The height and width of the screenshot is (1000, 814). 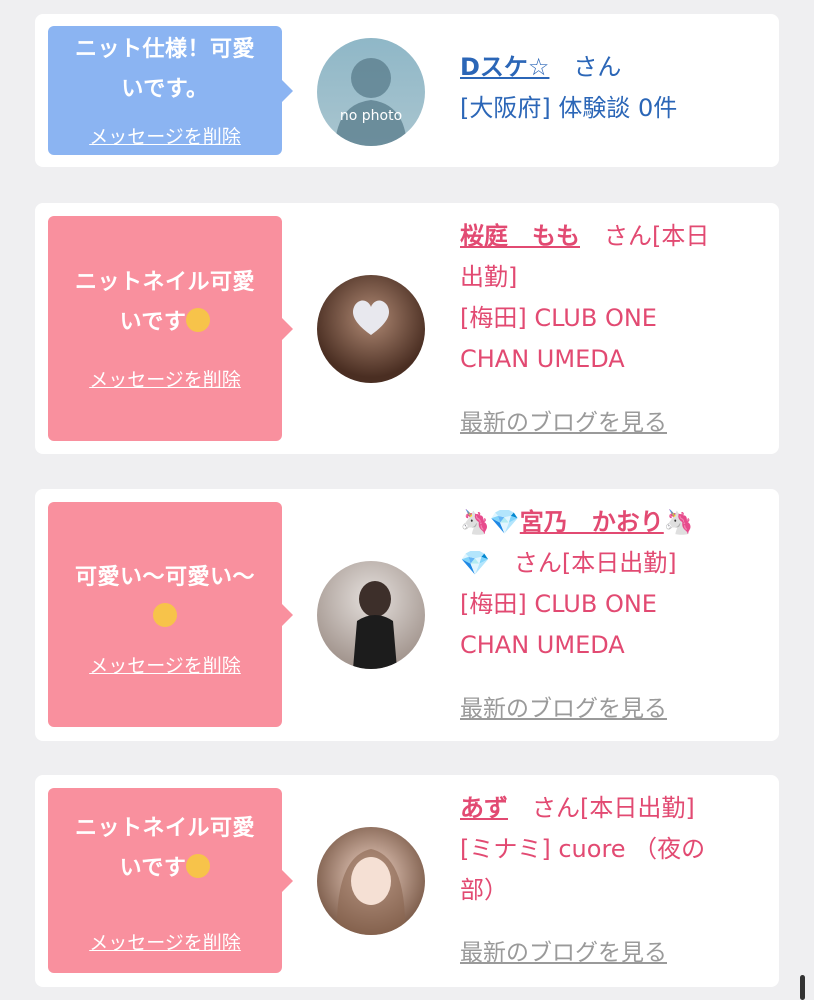 I want to click on avatar: no photo, so click(x=371, y=92).